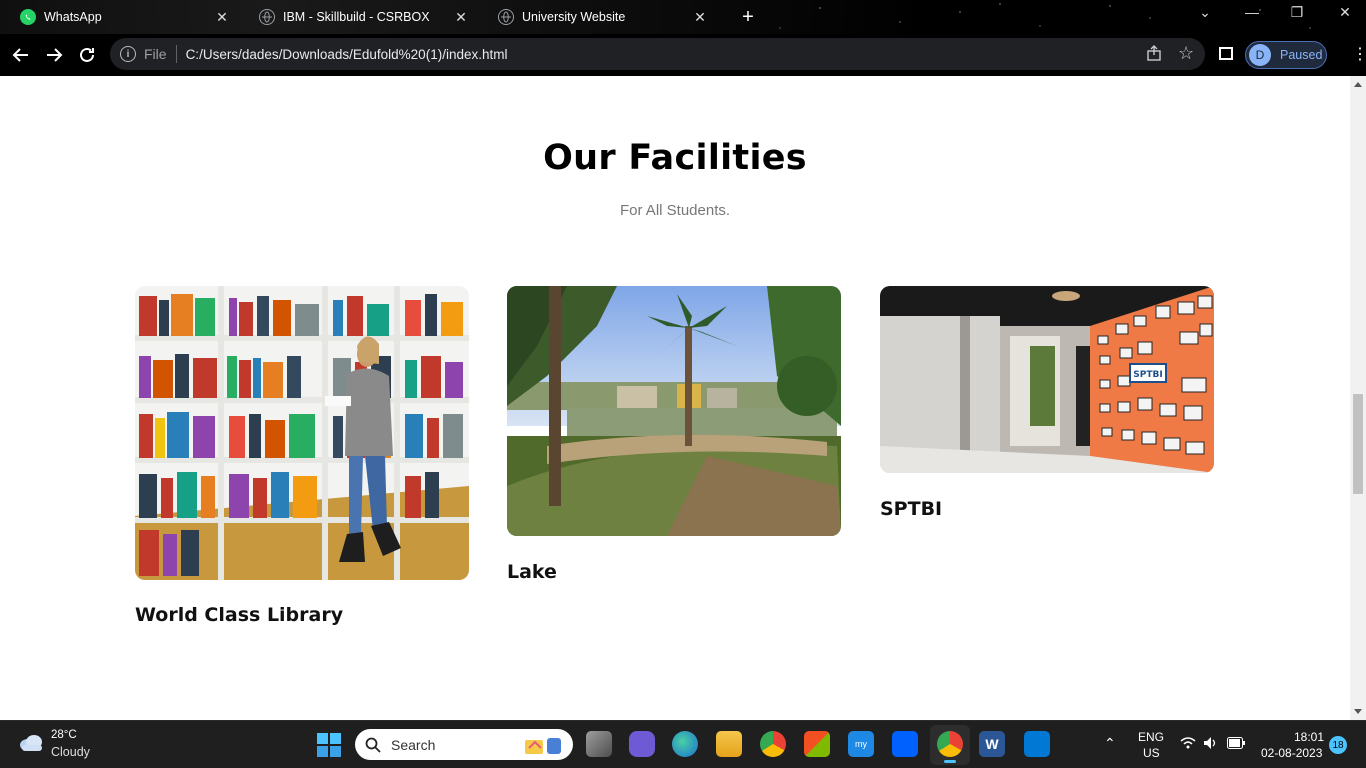 This screenshot has height=768, width=1366. What do you see at coordinates (64, 735) in the screenshot?
I see `weather-temperature: 28°C` at bounding box center [64, 735].